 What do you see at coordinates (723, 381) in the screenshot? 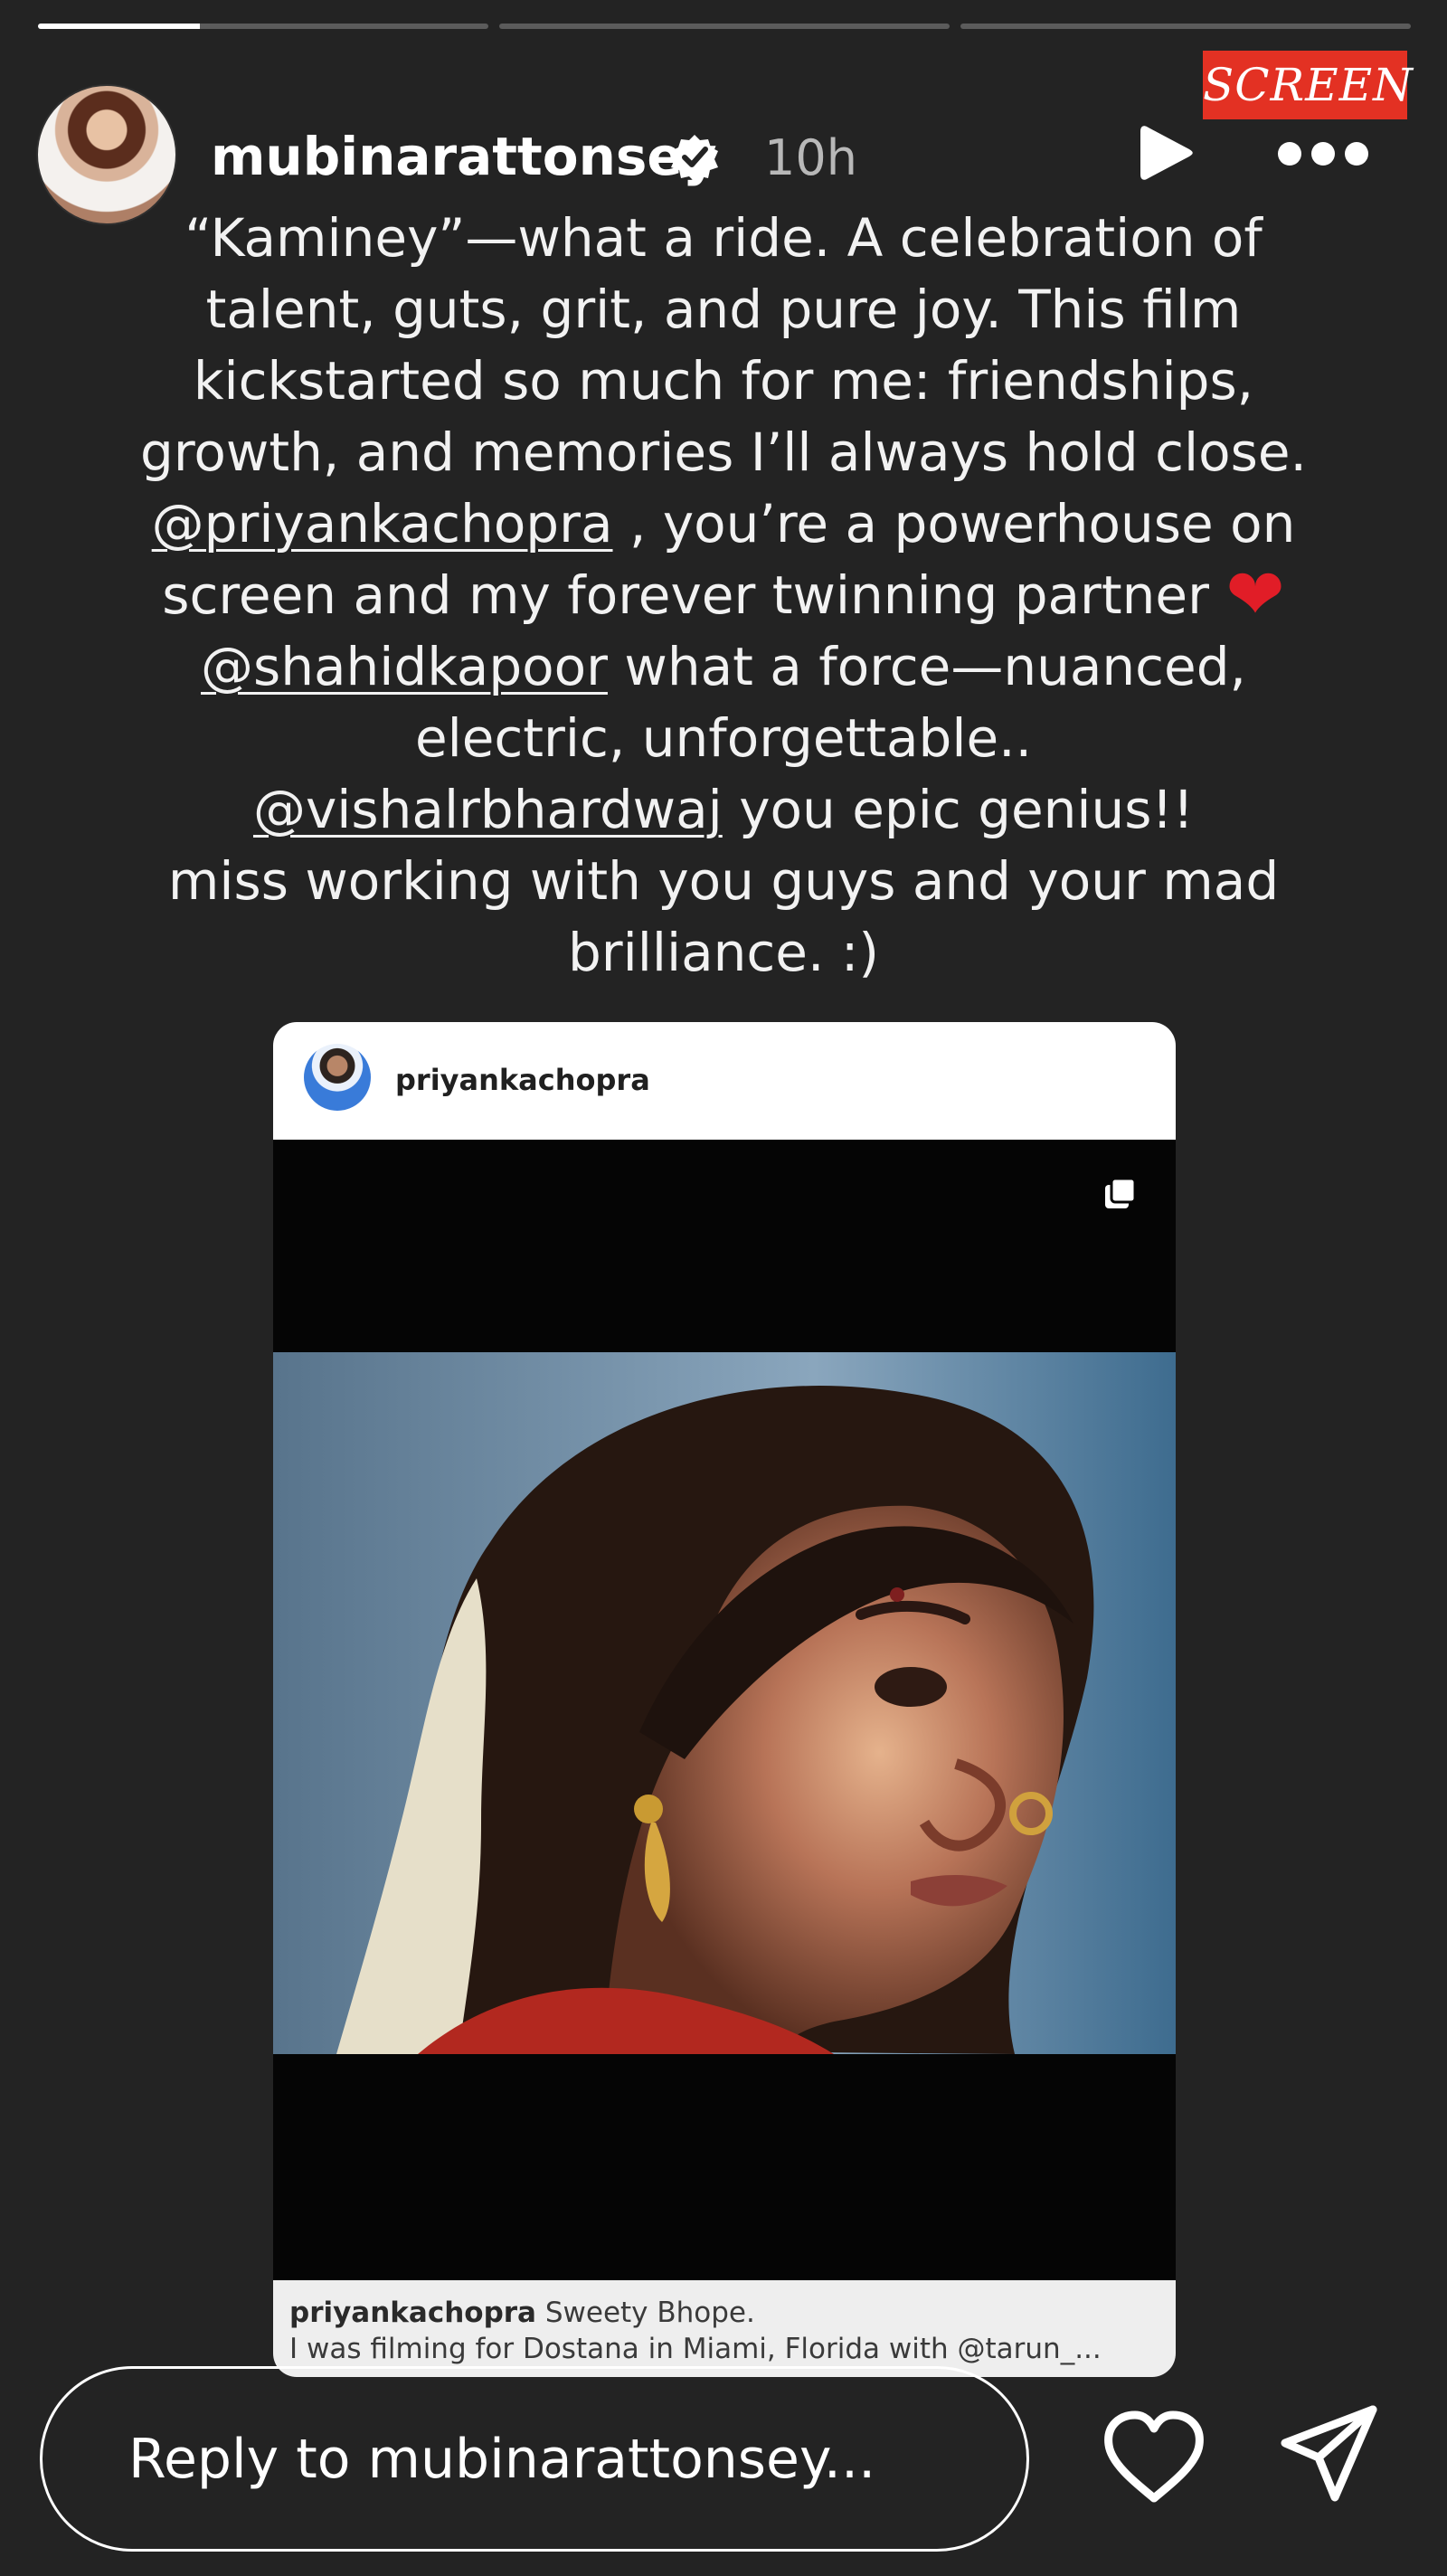
I see `caption-line: kickstarted so much for me: friendships,` at bounding box center [723, 381].